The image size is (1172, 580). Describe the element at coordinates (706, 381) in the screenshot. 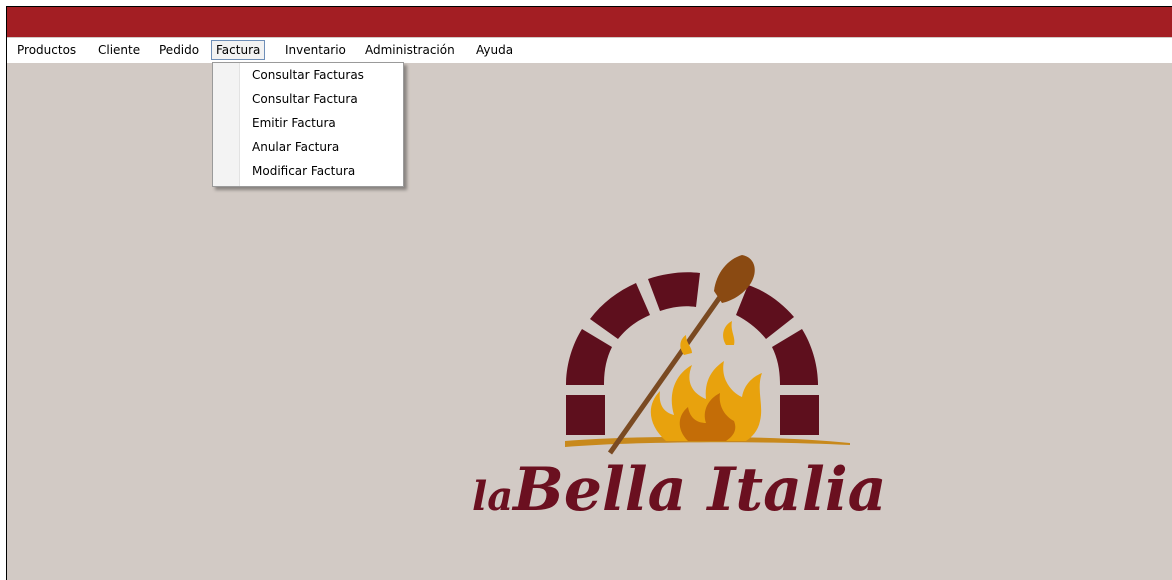

I see `fire-icon` at that location.